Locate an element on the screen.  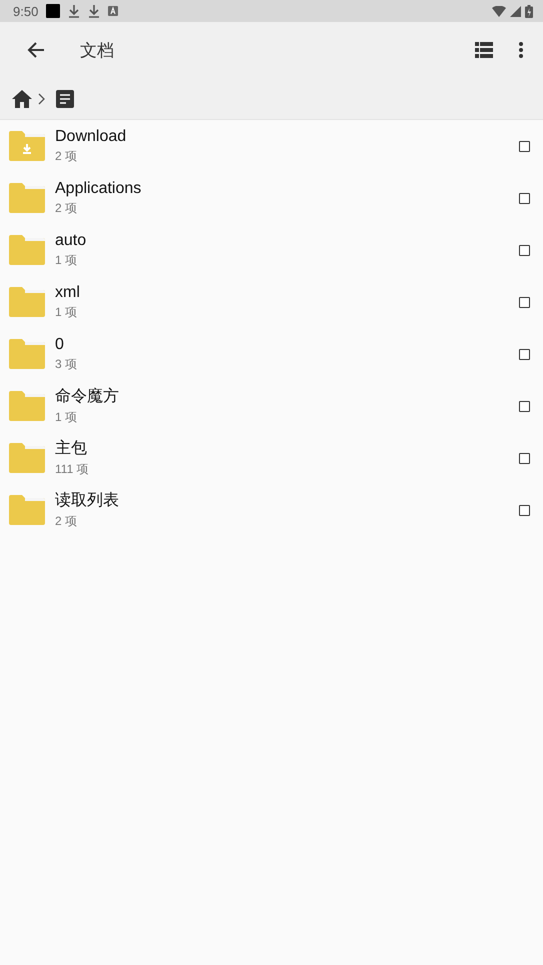
page-title: 文档 is located at coordinates (97, 51).